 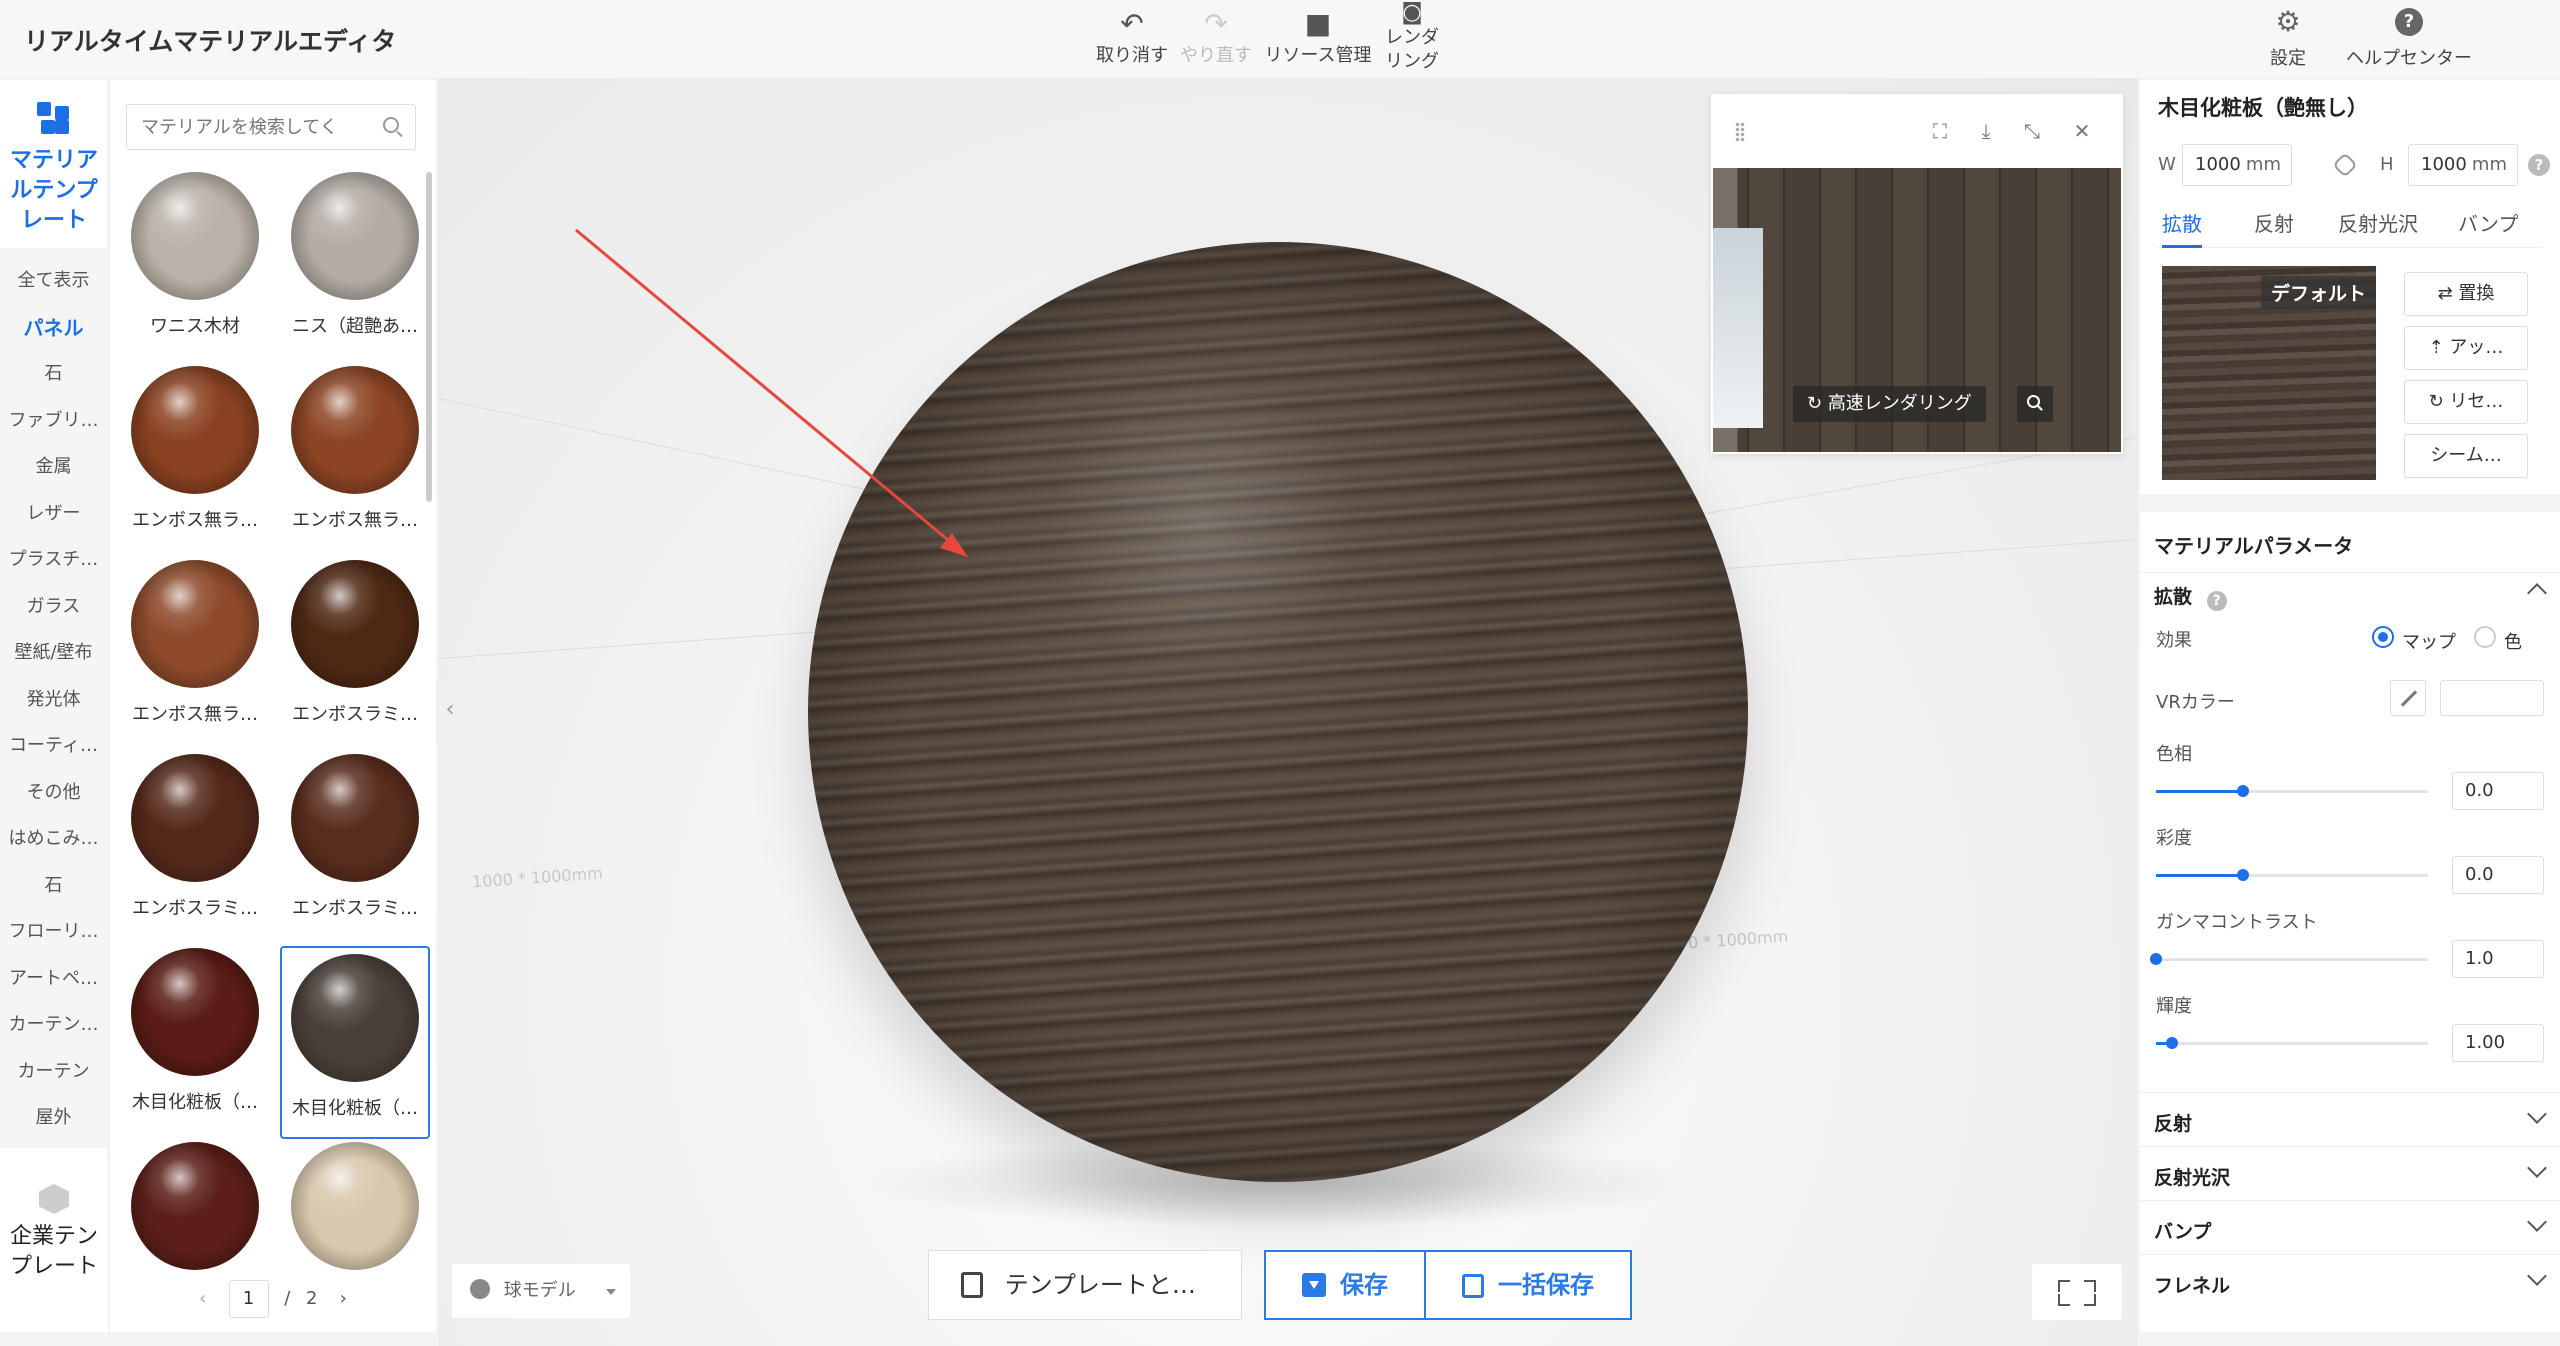 What do you see at coordinates (248, 1299) in the screenshot?
I see `page-input: 1` at bounding box center [248, 1299].